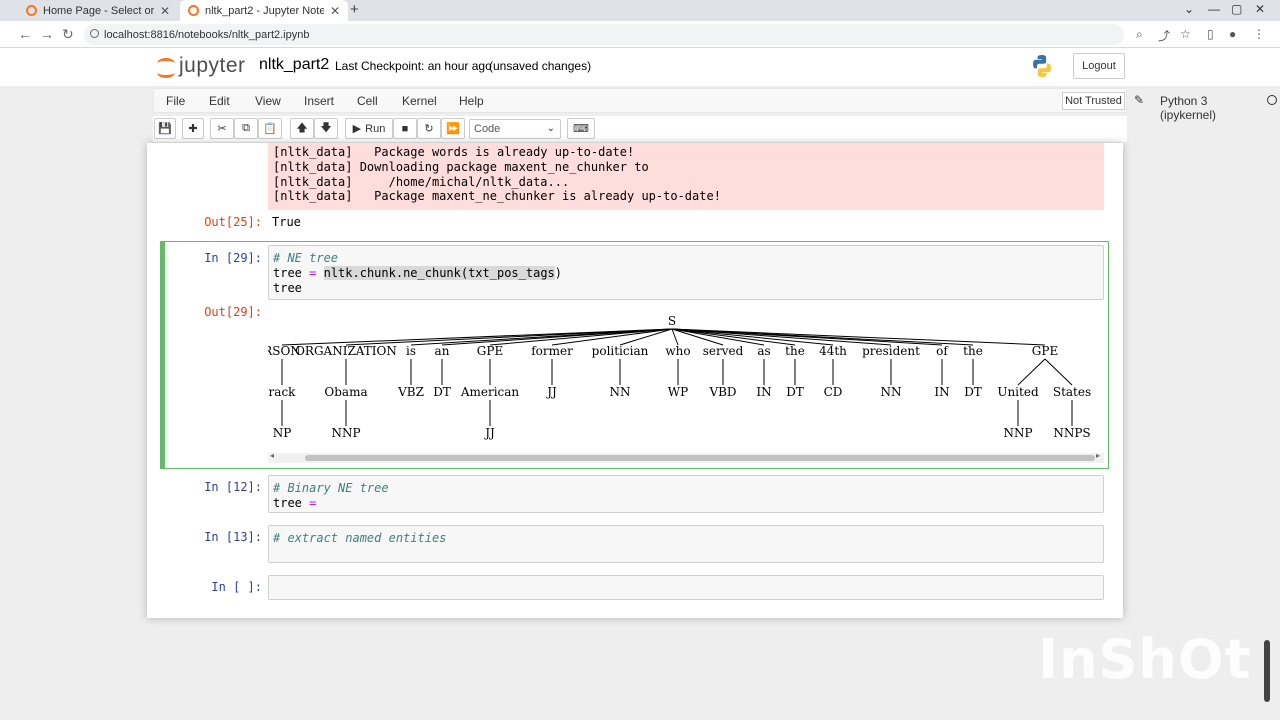 The height and width of the screenshot is (720, 1280). Describe the element at coordinates (175, 101) in the screenshot. I see `menu-file: File` at that location.